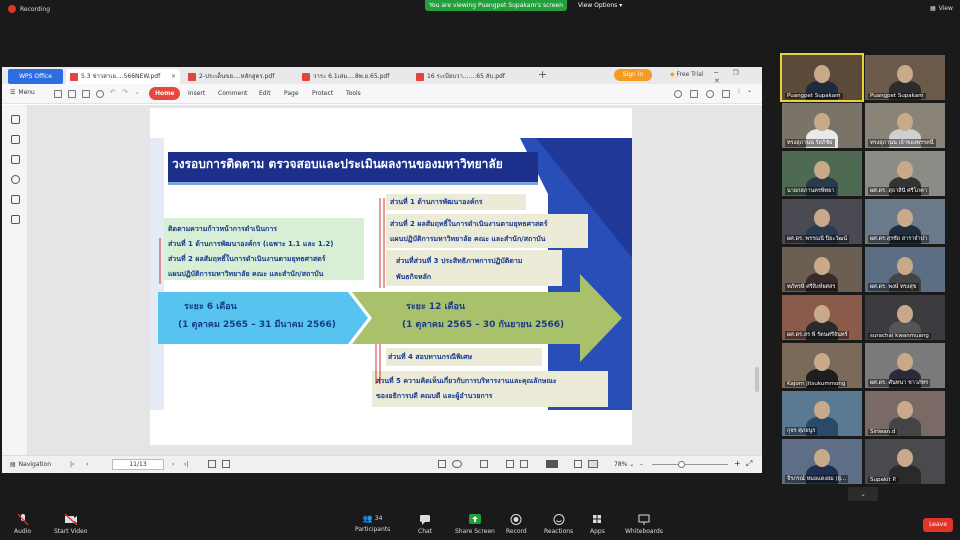 Image resolution: width=960 pixels, height=540 pixels. I want to click on audio-button: Audio, so click(22, 524).